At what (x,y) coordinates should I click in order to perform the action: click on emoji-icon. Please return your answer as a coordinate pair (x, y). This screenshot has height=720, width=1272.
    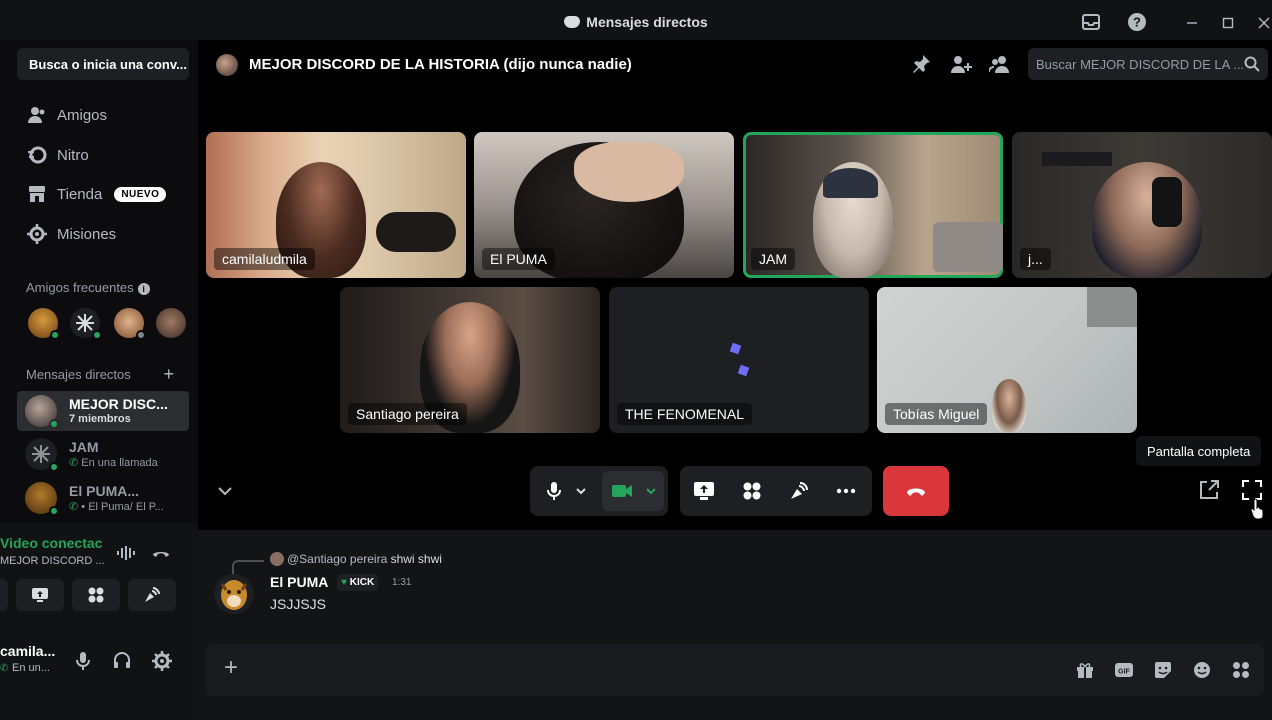
    Looking at the image, I should click on (1202, 670).